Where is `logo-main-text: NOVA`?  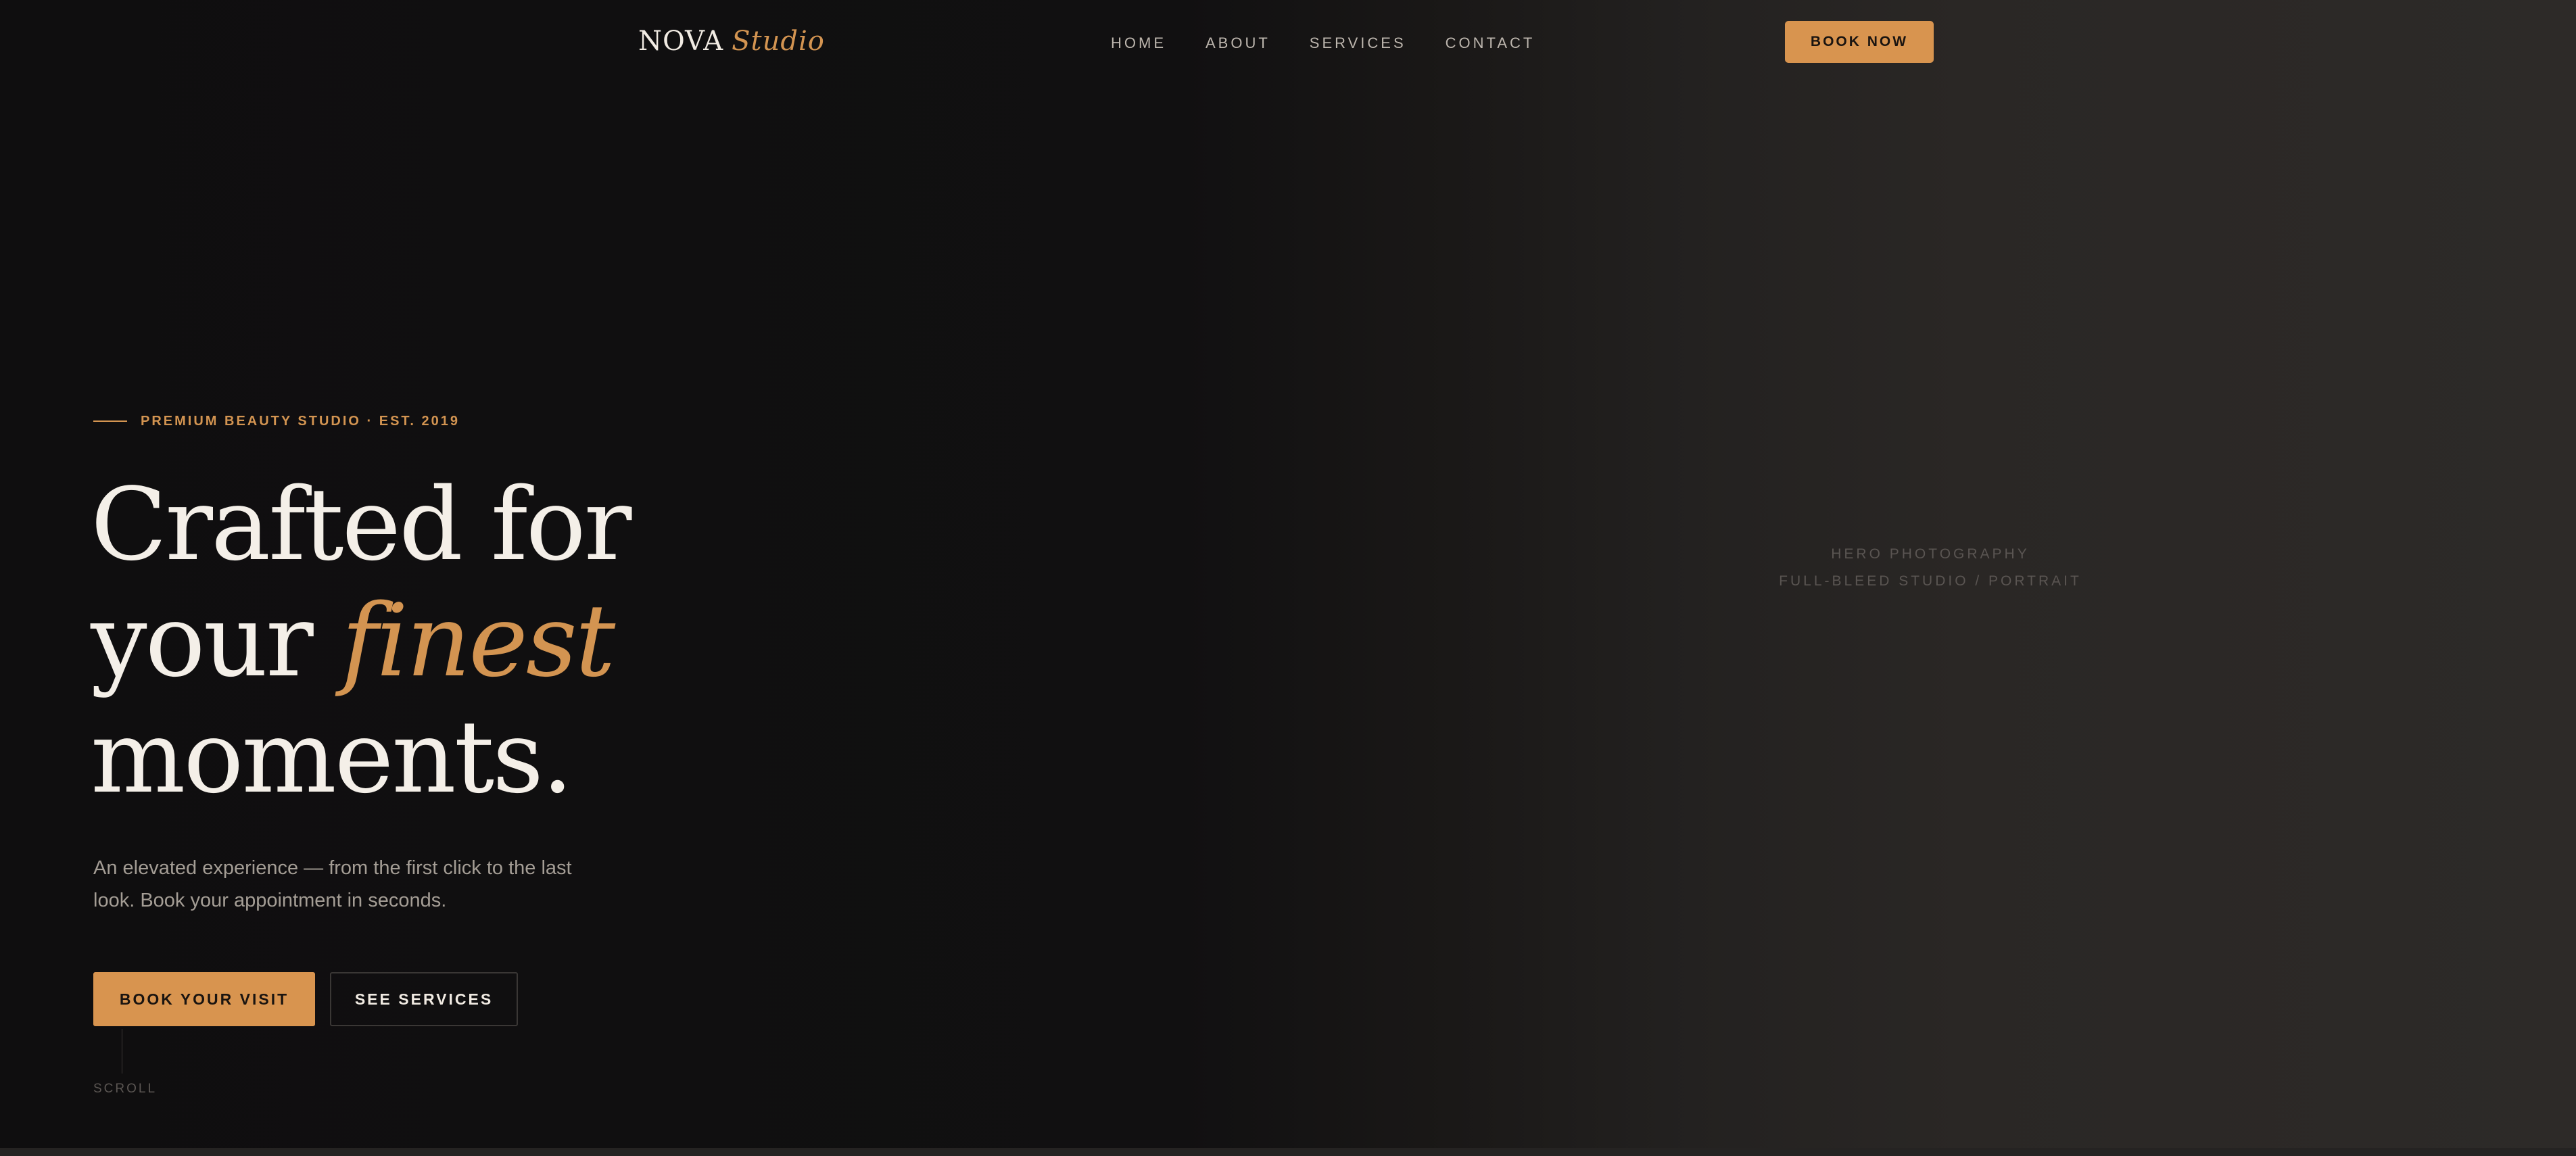
logo-main-text: NOVA is located at coordinates (681, 41).